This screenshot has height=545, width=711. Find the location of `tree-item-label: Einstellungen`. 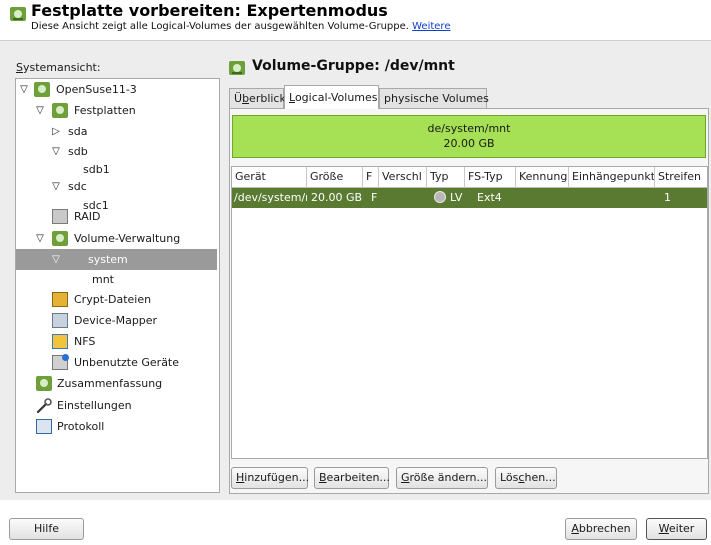

tree-item-label: Einstellungen is located at coordinates (94, 405).